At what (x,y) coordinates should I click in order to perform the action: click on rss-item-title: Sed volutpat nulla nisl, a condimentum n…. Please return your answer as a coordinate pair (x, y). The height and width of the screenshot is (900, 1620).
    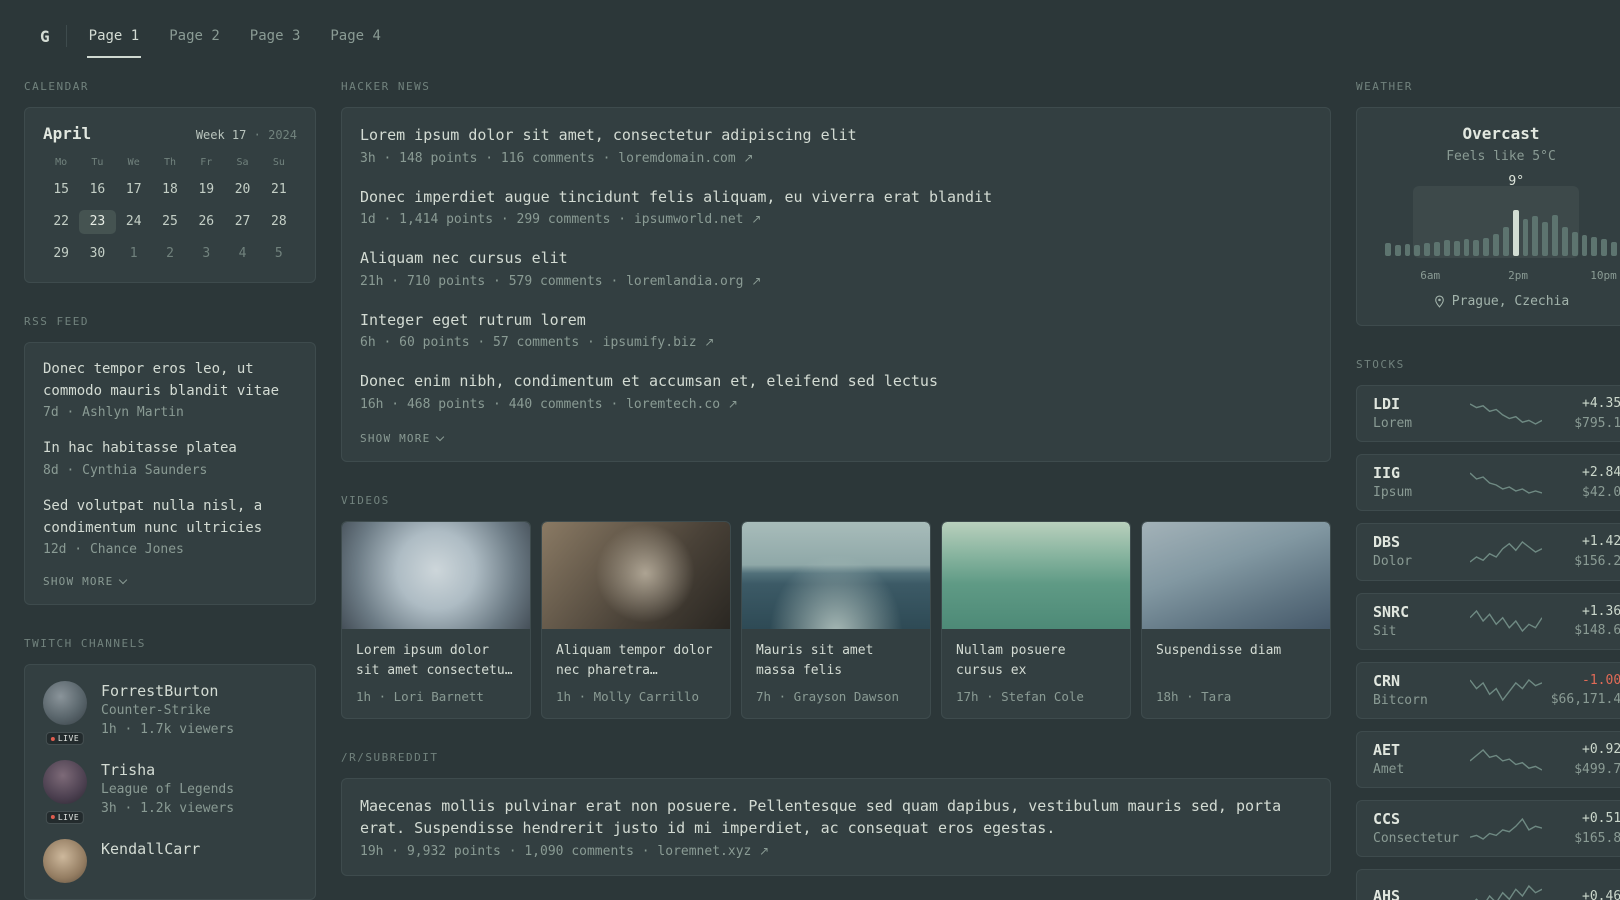
    Looking at the image, I should click on (170, 517).